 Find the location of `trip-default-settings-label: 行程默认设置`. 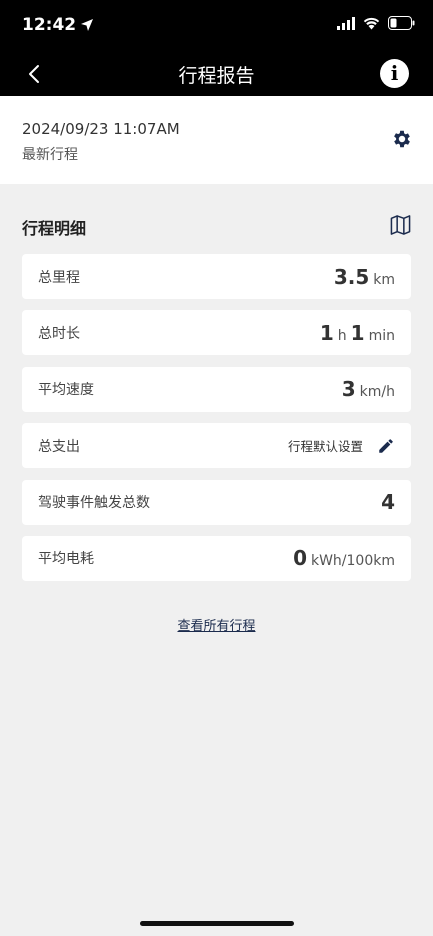

trip-default-settings-label: 行程默认设置 is located at coordinates (325, 447).